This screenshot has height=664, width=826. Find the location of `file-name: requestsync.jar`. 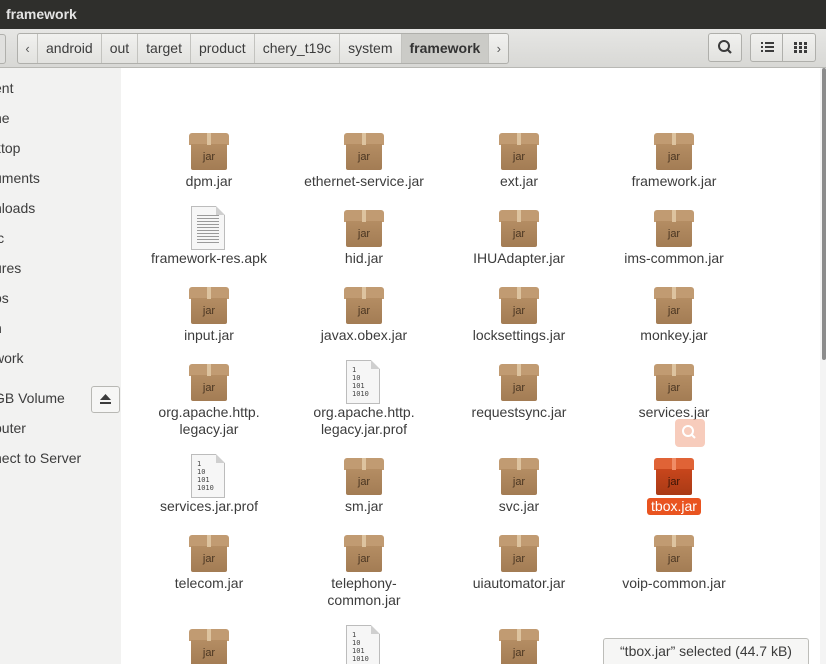

file-name: requestsync.jar is located at coordinates (519, 412).